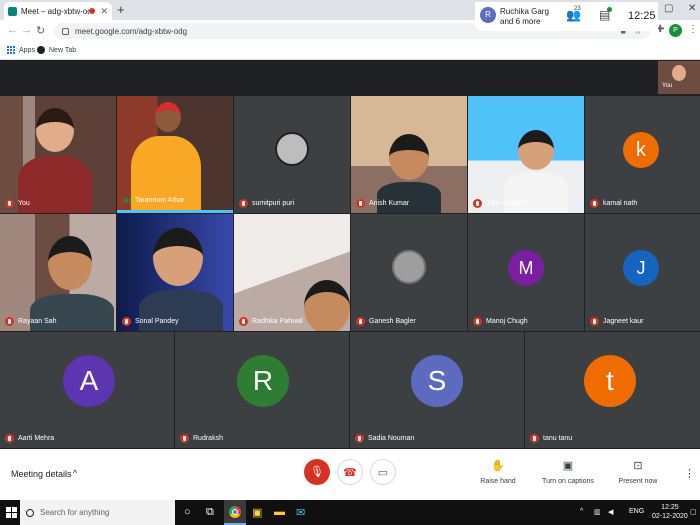 Image resolution: width=700 pixels, height=525 pixels. Describe the element at coordinates (12, 30) in the screenshot. I see `back-arrow-icon: ←` at that location.